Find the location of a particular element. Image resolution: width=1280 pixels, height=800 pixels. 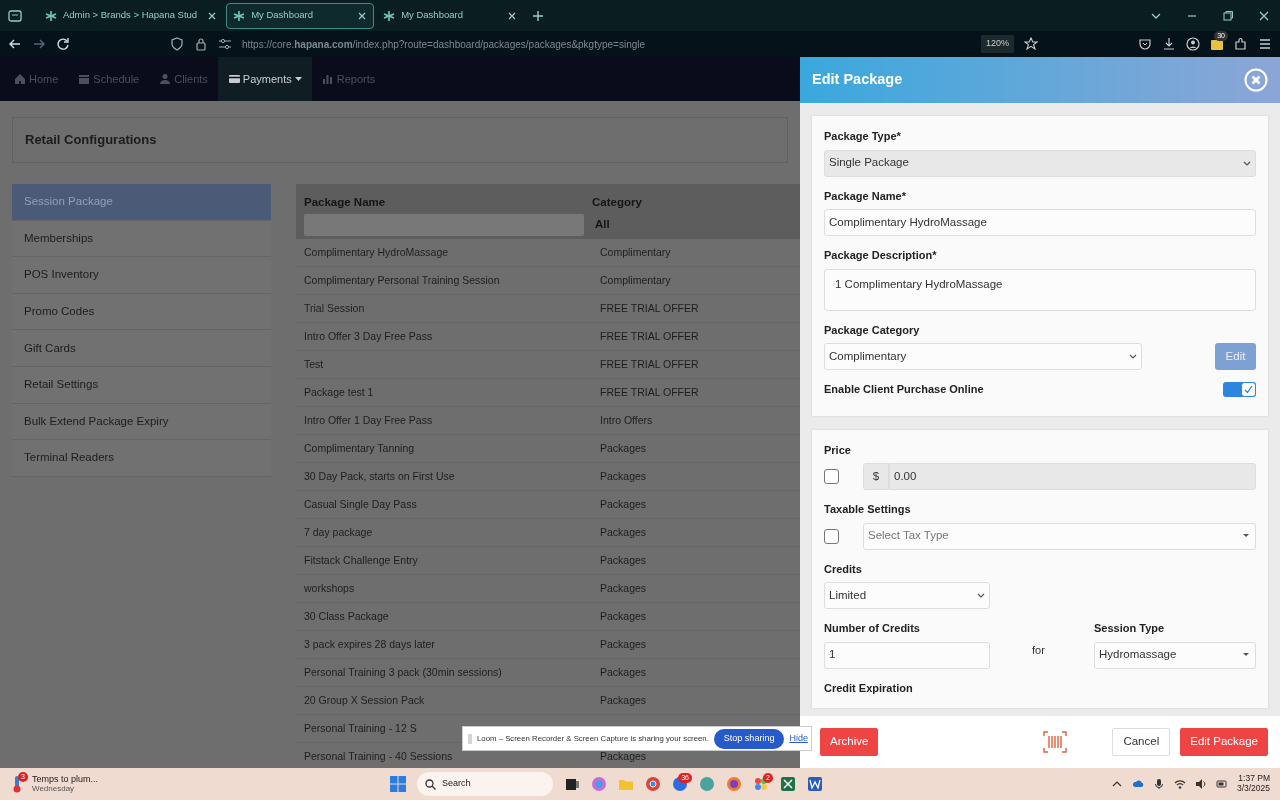

table-cell: Complimentary Personal Training Session is located at coordinates (402, 279).